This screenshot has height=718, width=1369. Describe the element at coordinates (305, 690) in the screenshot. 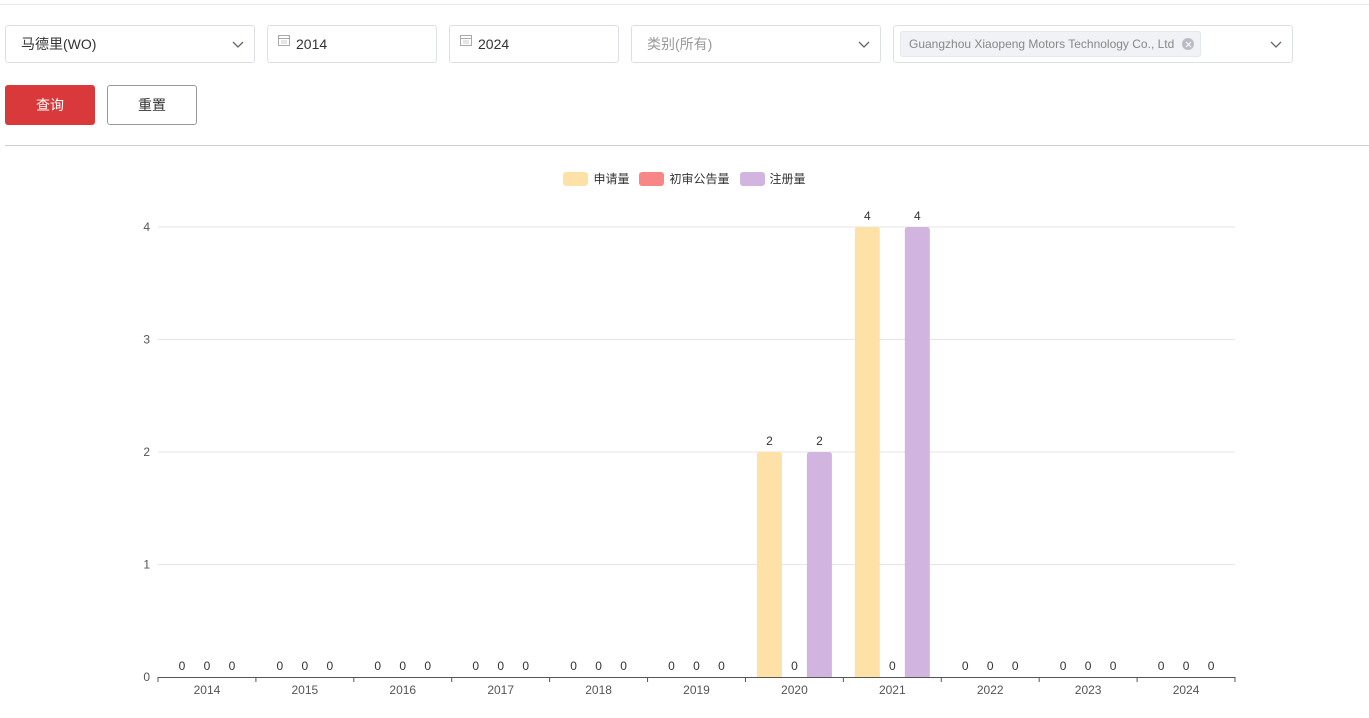

I see `x-tick-label: 2015` at that location.